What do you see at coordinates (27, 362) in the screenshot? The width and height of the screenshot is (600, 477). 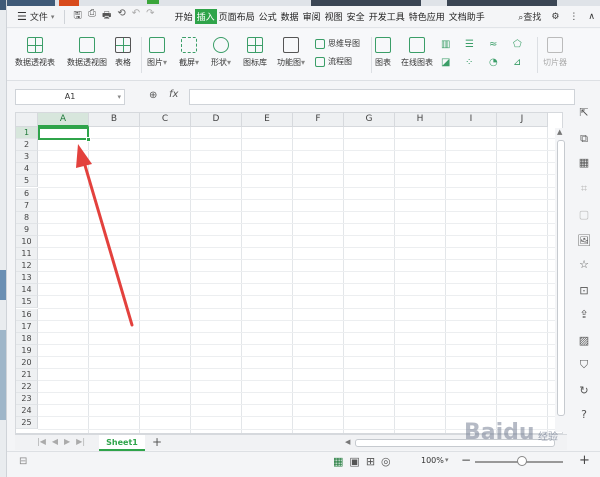 I see `row-header-20: 20` at bounding box center [27, 362].